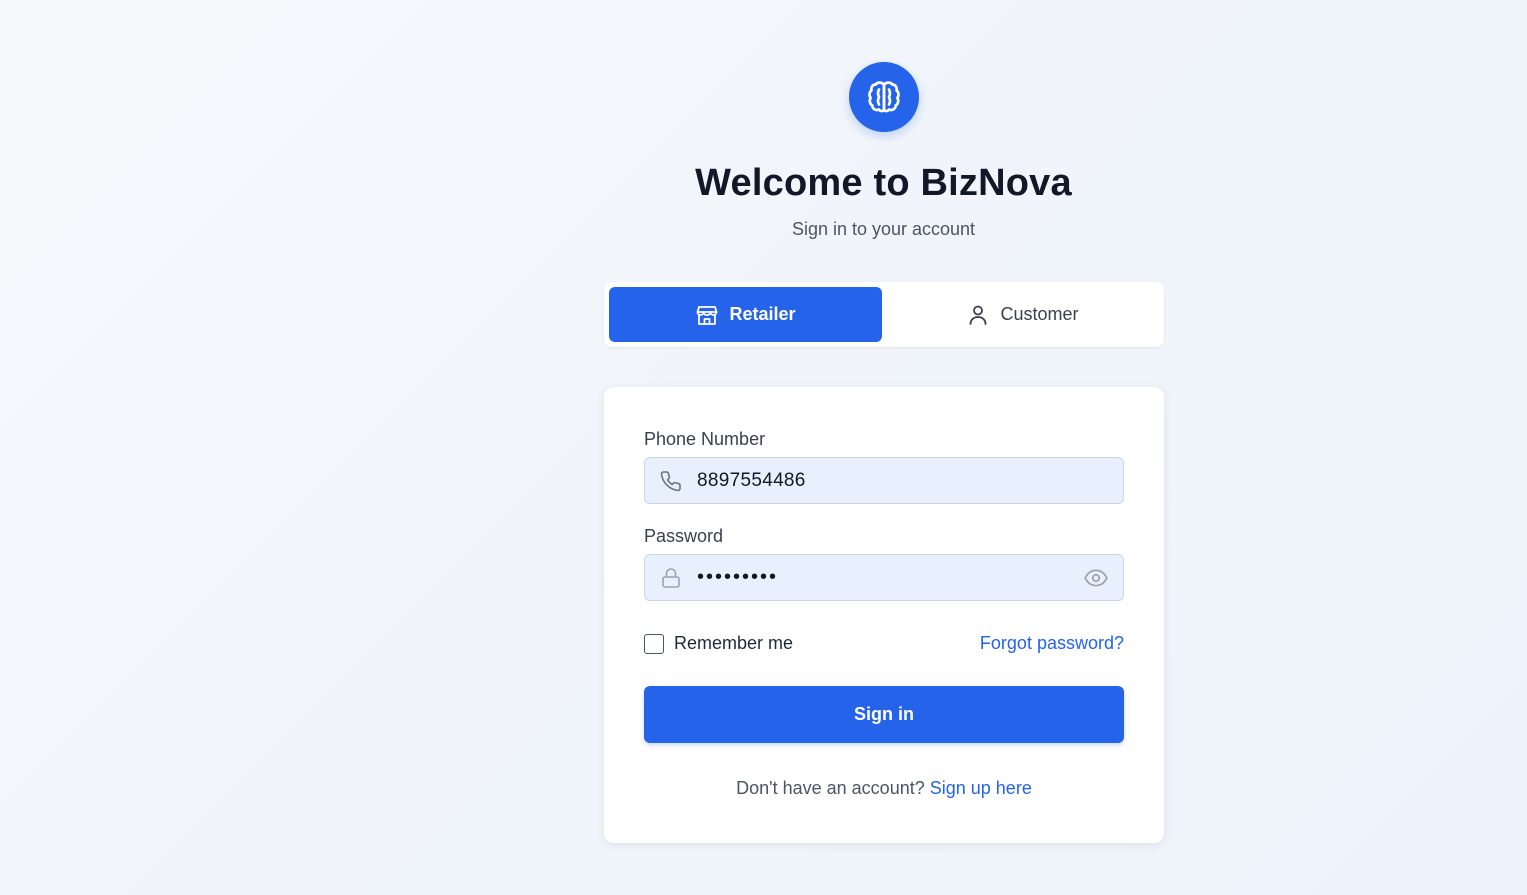 The width and height of the screenshot is (1527, 895). What do you see at coordinates (671, 578) in the screenshot?
I see `lock-icon` at bounding box center [671, 578].